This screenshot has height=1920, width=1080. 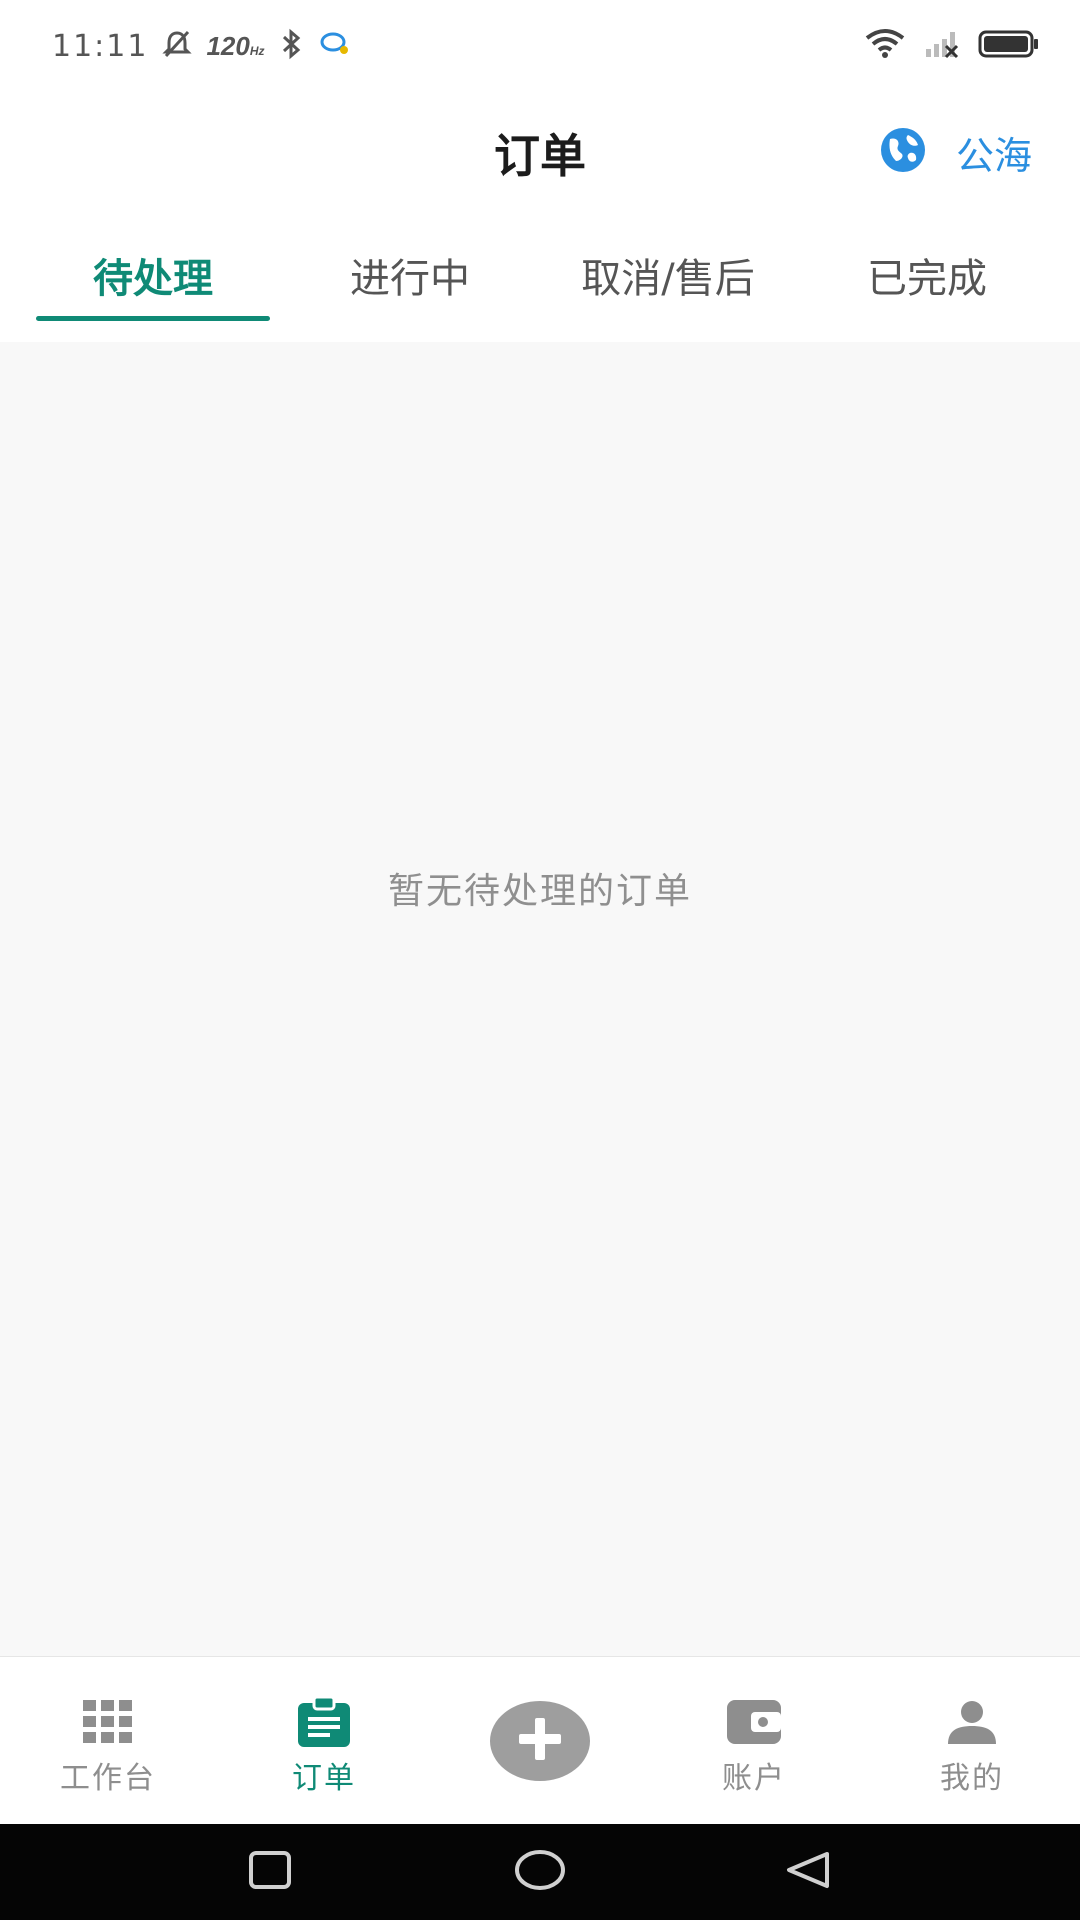 I want to click on wifi-icon, so click(x=885, y=46).